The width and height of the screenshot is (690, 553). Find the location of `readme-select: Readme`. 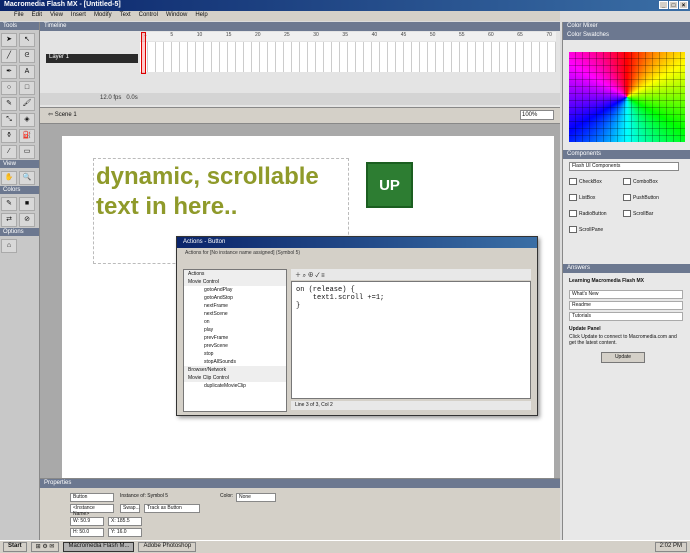

readme-select: Readme is located at coordinates (626, 305).